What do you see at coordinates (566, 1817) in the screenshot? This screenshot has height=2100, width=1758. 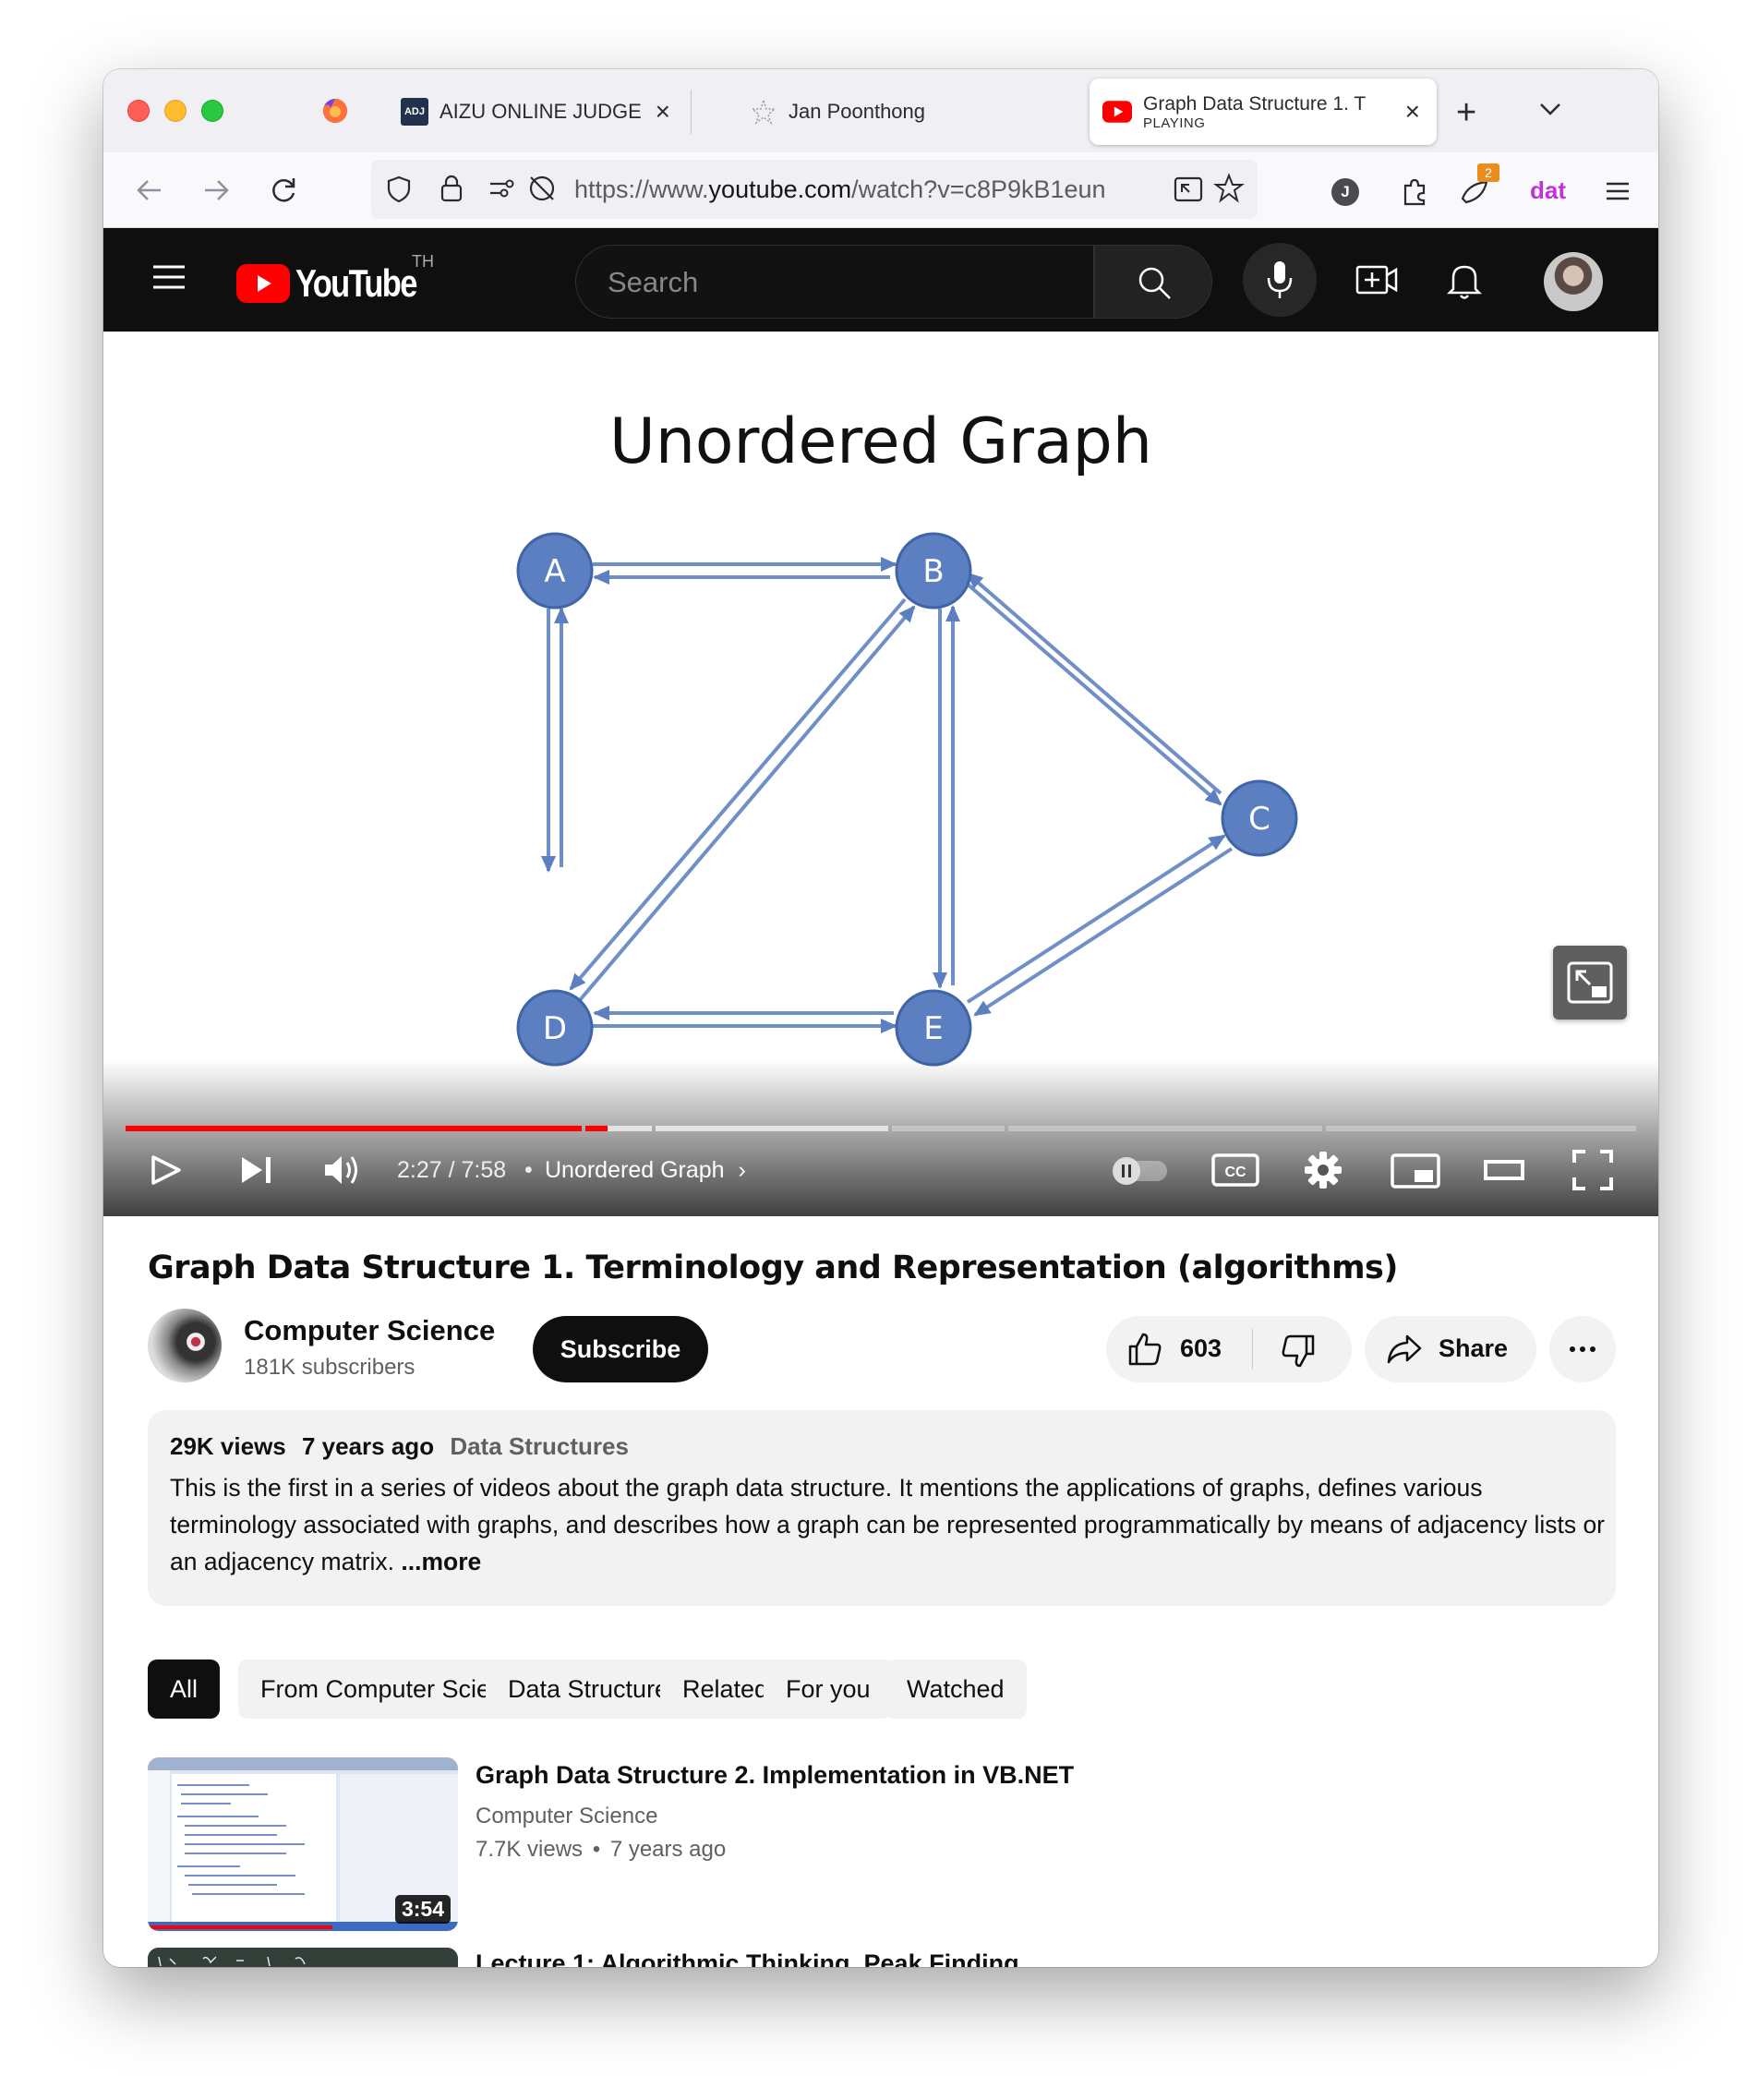 I see `recommendation-channel: Computer Science` at bounding box center [566, 1817].